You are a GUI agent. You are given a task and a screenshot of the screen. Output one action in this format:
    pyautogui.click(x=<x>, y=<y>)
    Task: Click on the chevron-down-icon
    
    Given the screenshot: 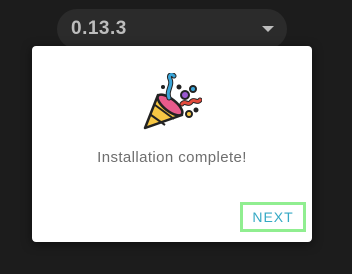 What is the action you would take?
    pyautogui.click(x=268, y=29)
    